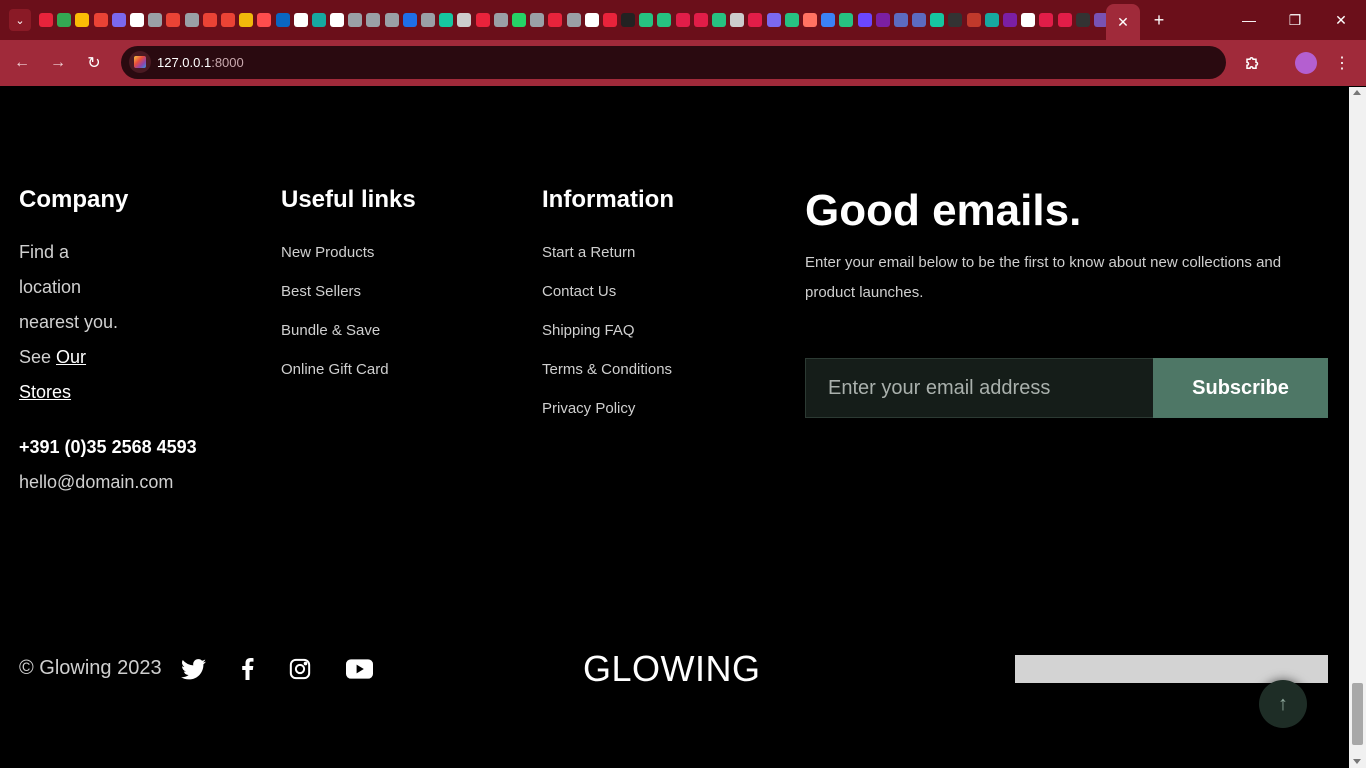  I want to click on restore-button: ❐, so click(1295, 20).